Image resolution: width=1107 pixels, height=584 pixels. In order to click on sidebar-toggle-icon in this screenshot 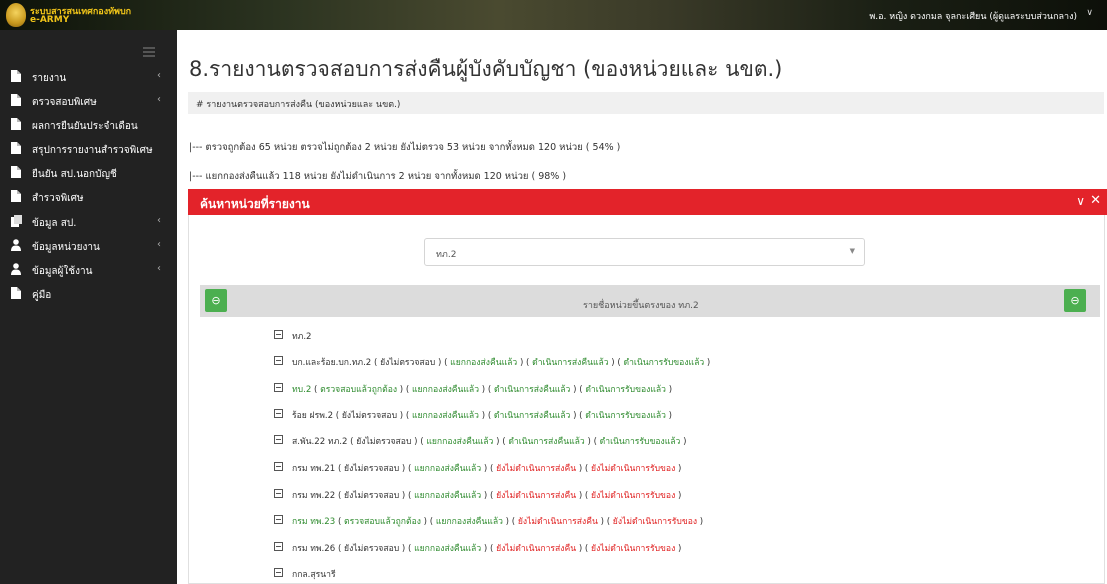, I will do `click(149, 52)`.